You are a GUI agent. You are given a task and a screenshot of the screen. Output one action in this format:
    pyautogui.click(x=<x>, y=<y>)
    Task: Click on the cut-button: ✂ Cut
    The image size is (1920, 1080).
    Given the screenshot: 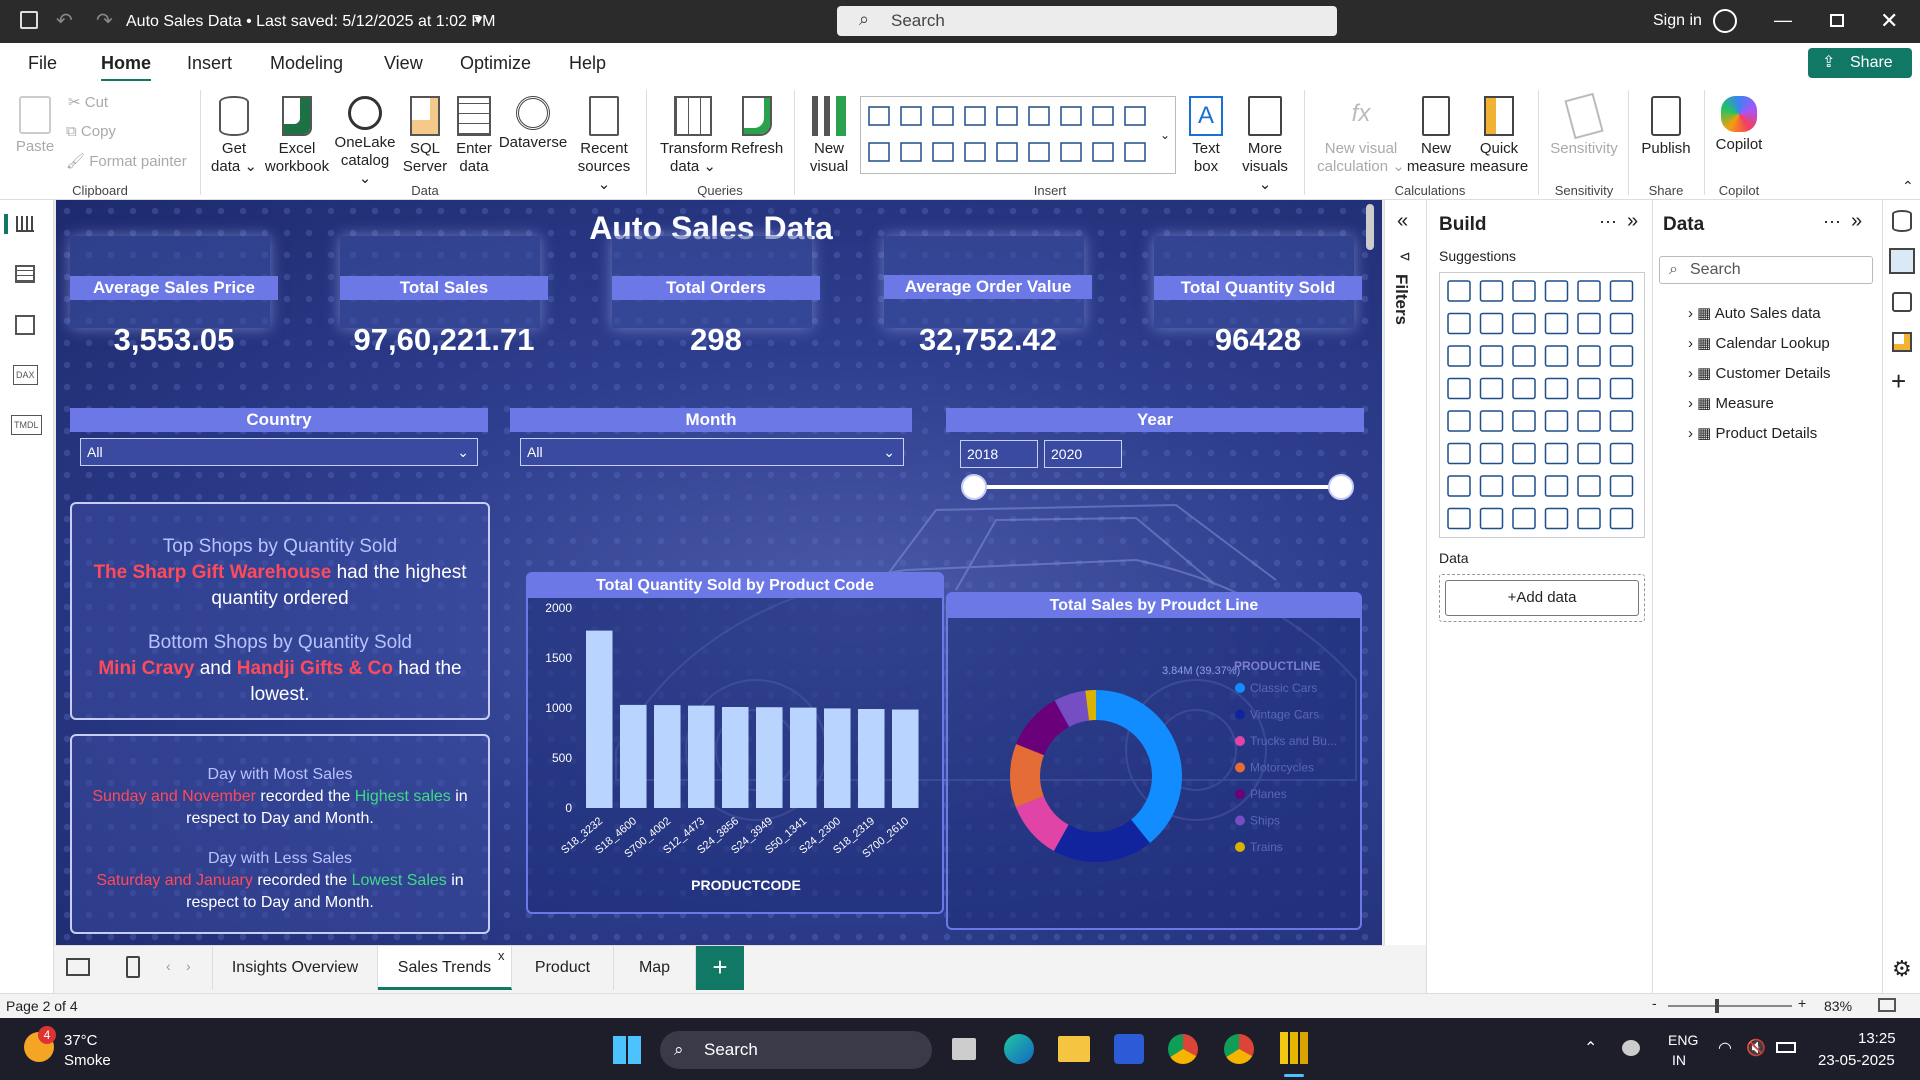 What is the action you would take?
    pyautogui.click(x=88, y=103)
    